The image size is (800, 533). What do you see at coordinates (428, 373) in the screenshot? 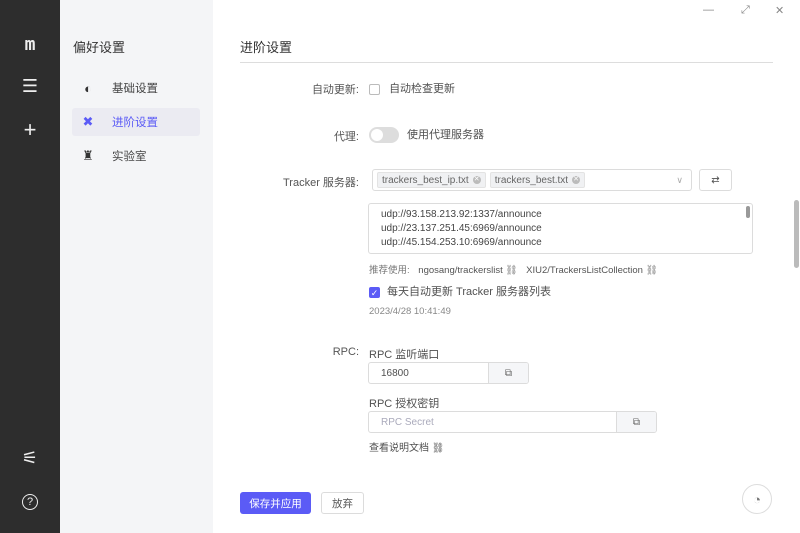
I see `rpc-port-value: 16800` at bounding box center [428, 373].